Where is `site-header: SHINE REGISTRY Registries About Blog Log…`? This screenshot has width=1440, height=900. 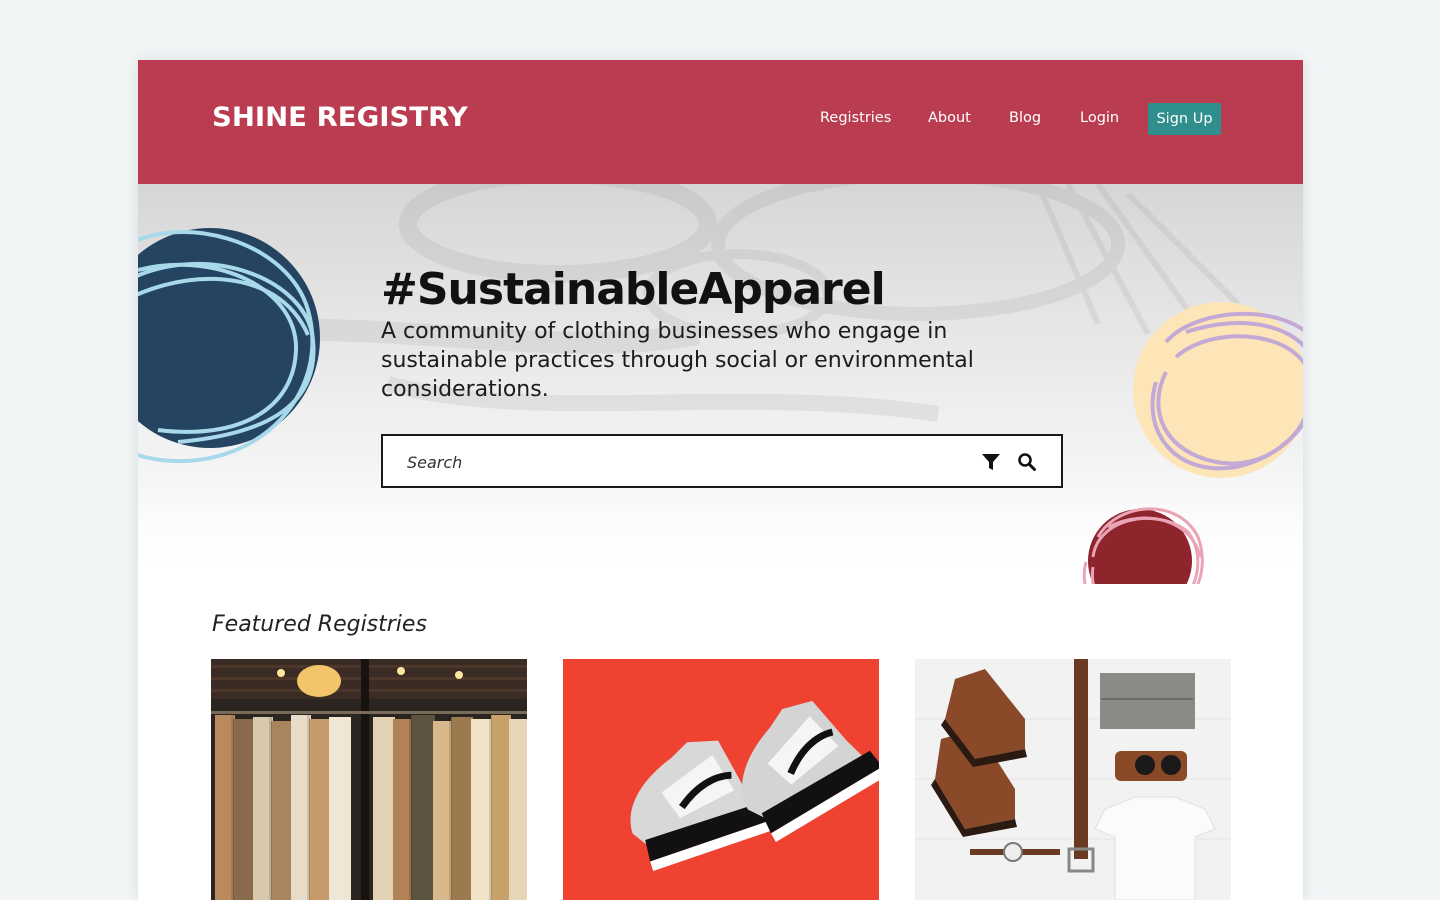
site-header: SHINE REGISTRY Registries About Blog Log… is located at coordinates (720, 122).